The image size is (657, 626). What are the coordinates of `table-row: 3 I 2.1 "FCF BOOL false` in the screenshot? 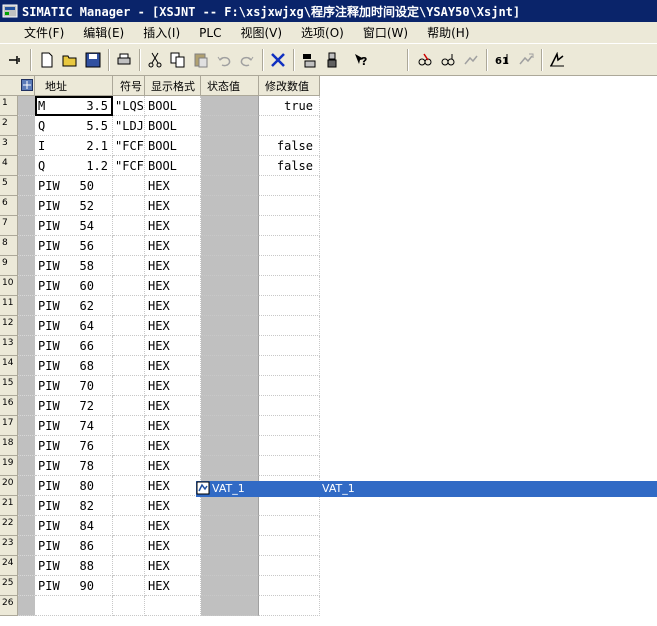 It's located at (160, 146).